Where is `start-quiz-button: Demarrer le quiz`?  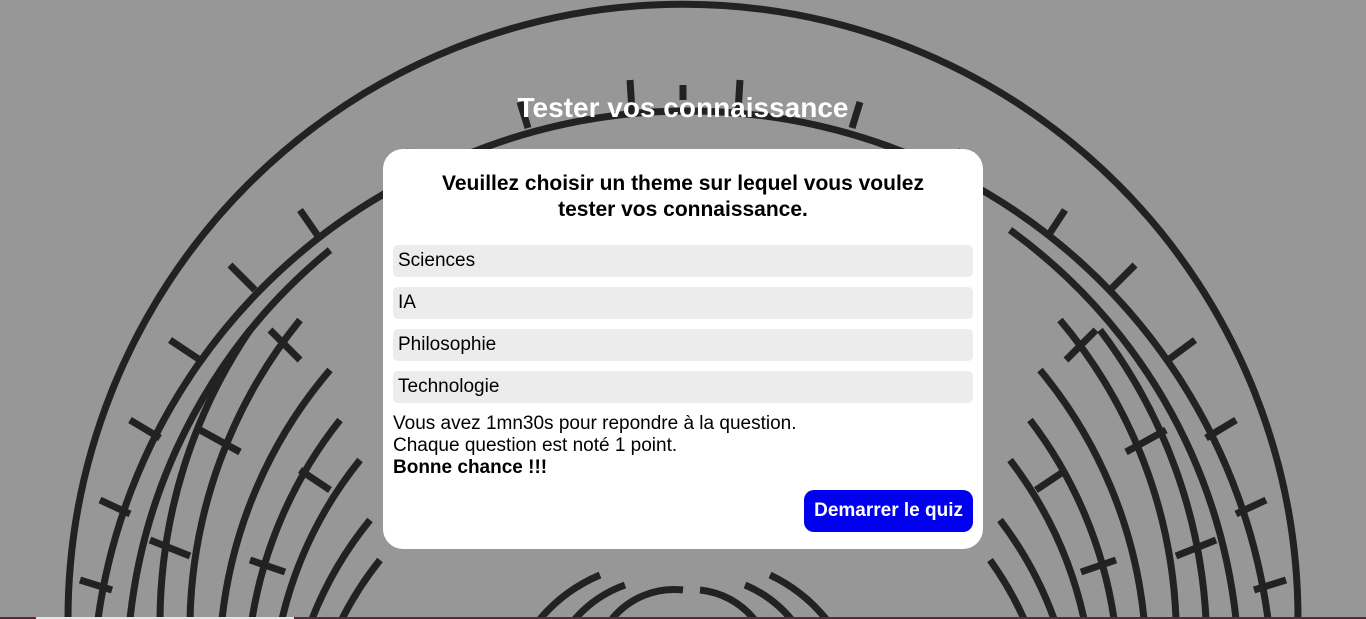 start-quiz-button: Demarrer le quiz is located at coordinates (888, 511).